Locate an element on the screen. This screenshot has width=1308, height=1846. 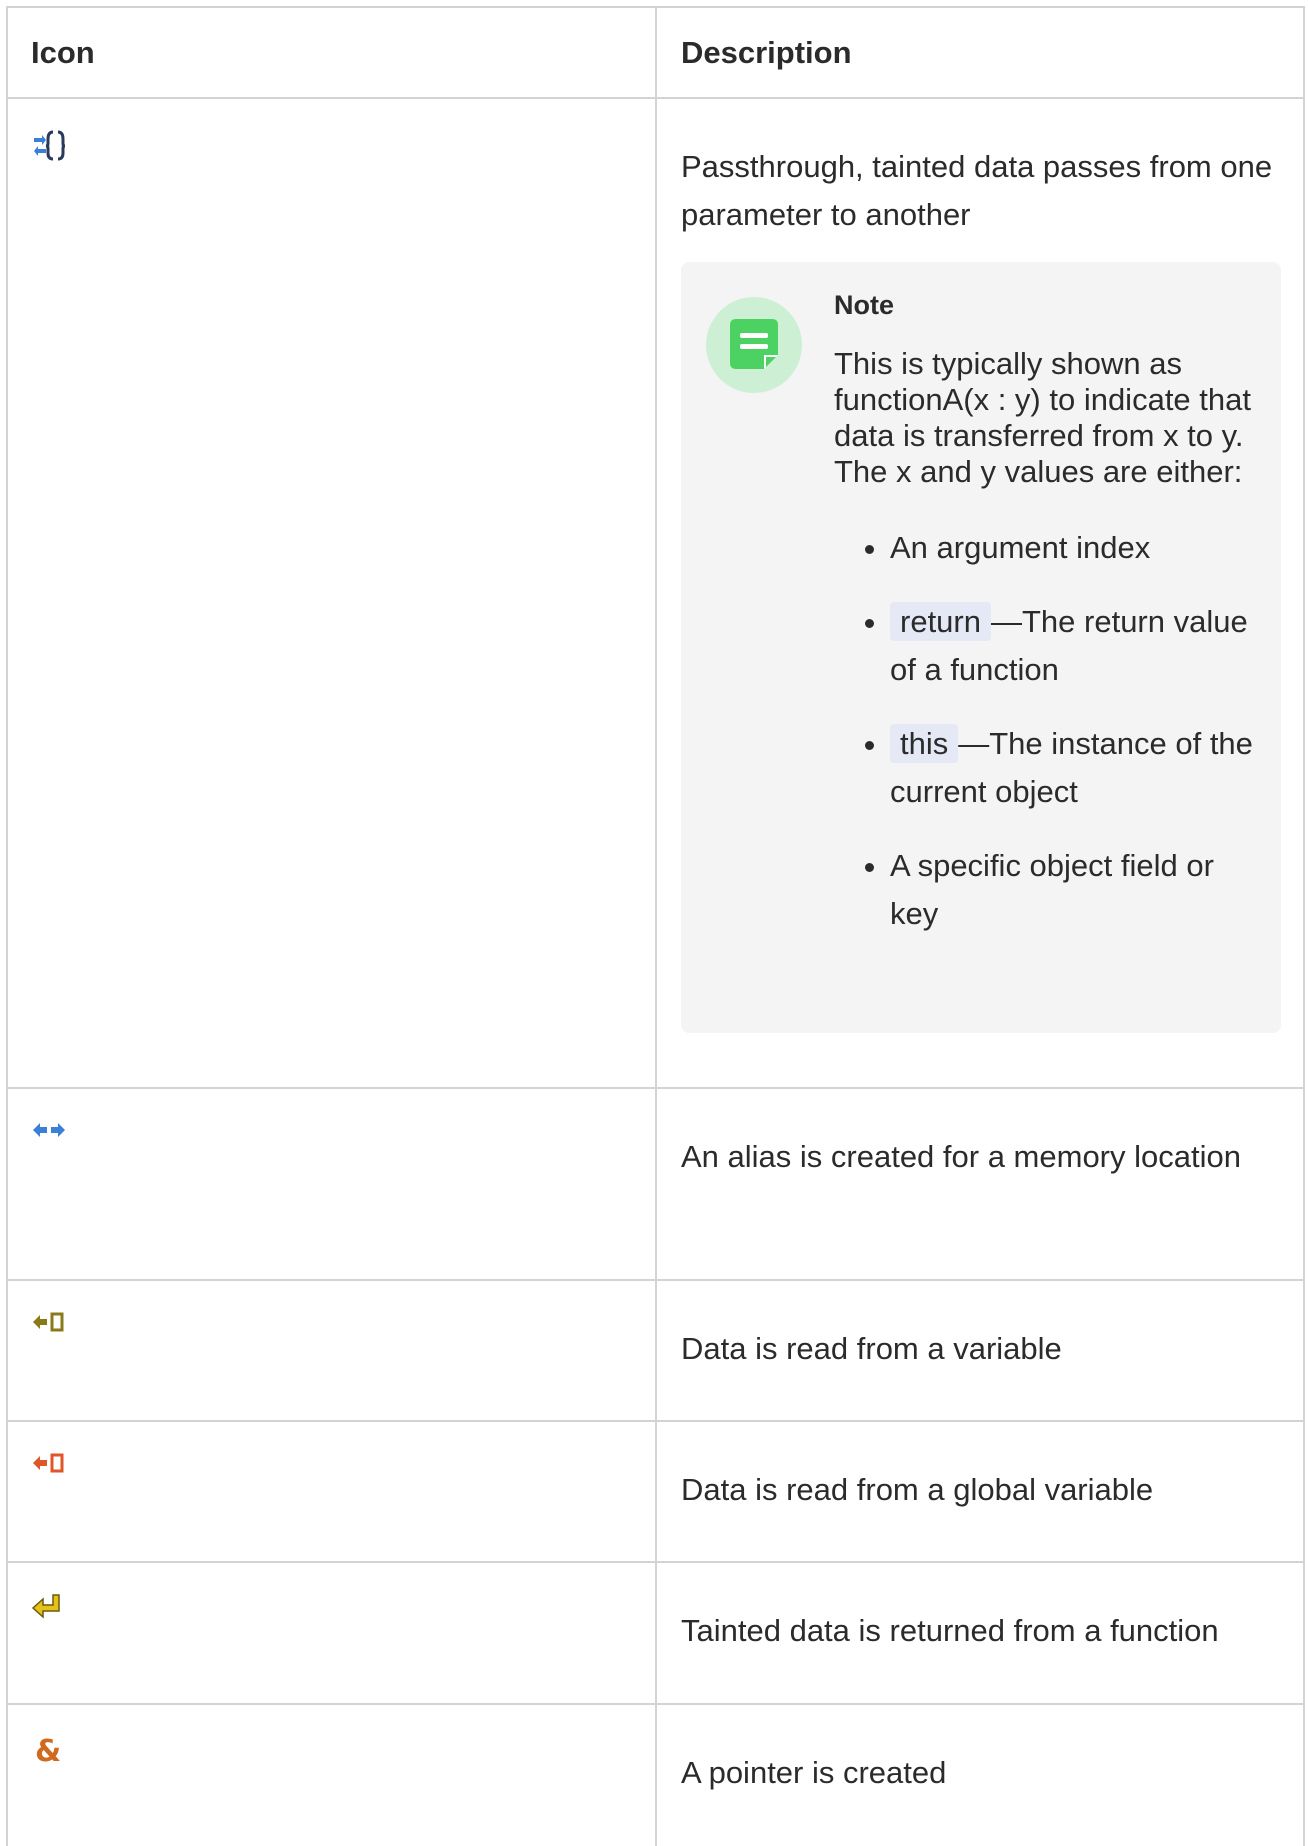
list-item: An argument index is located at coordinates (1072, 548).